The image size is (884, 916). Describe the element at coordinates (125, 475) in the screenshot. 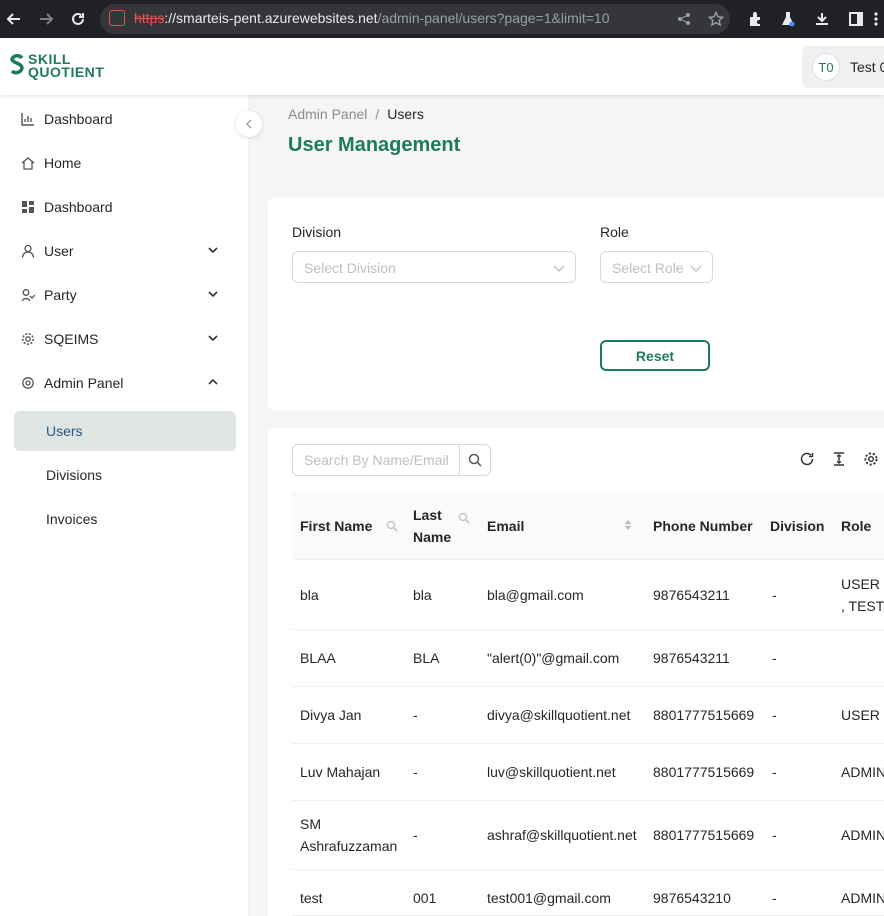

I see `sidebar-subitem-divisions: Divisions` at that location.